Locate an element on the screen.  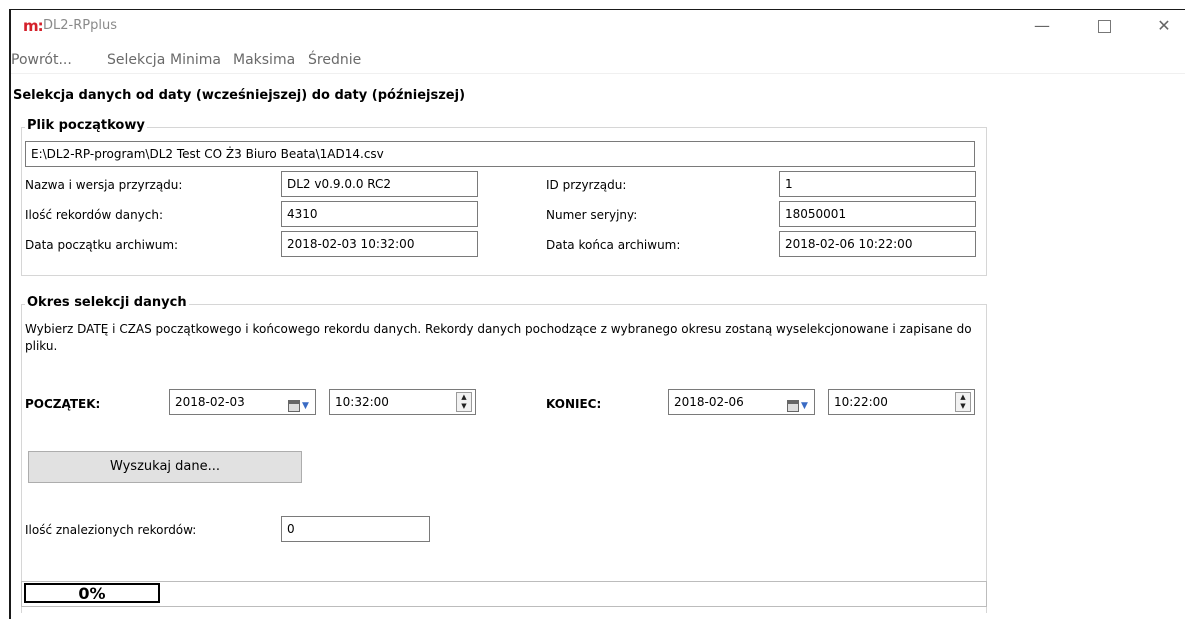
end-label: KONIEC: is located at coordinates (574, 404).